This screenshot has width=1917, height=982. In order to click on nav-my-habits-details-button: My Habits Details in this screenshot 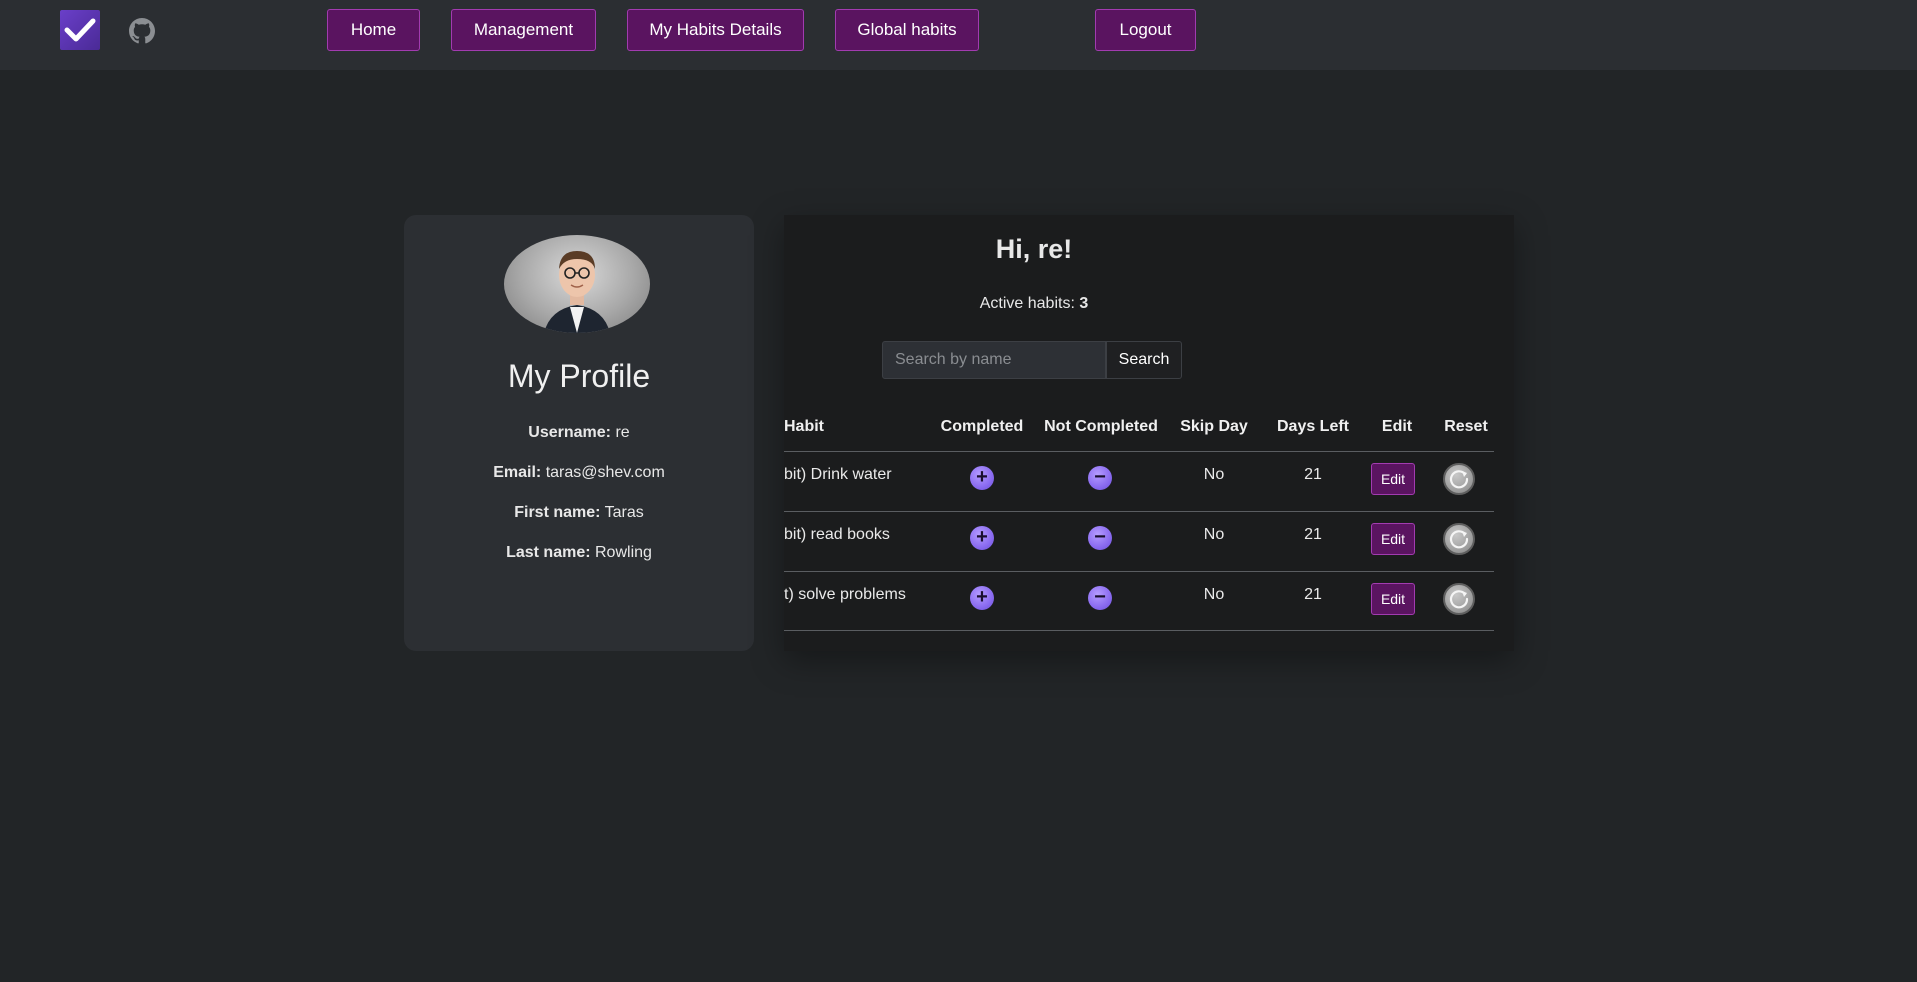, I will do `click(715, 30)`.